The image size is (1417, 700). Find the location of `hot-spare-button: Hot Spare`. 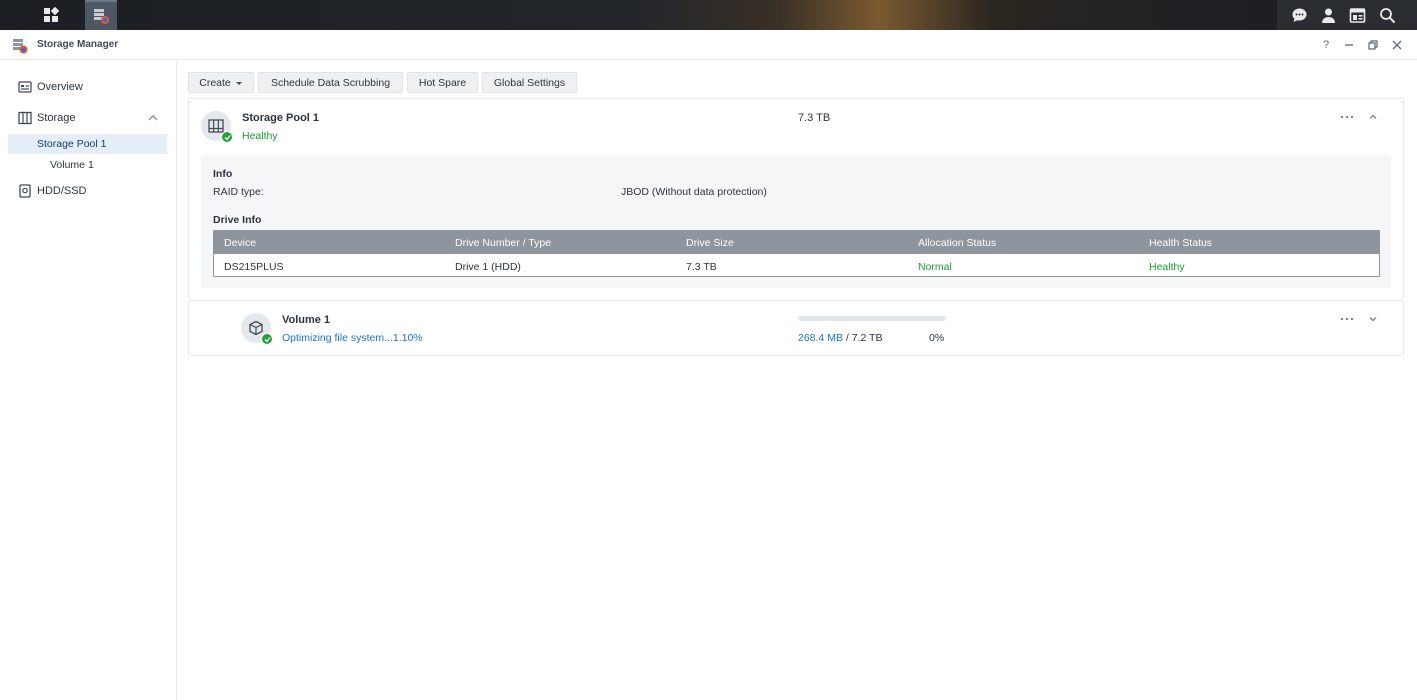

hot-spare-button: Hot Spare is located at coordinates (442, 82).